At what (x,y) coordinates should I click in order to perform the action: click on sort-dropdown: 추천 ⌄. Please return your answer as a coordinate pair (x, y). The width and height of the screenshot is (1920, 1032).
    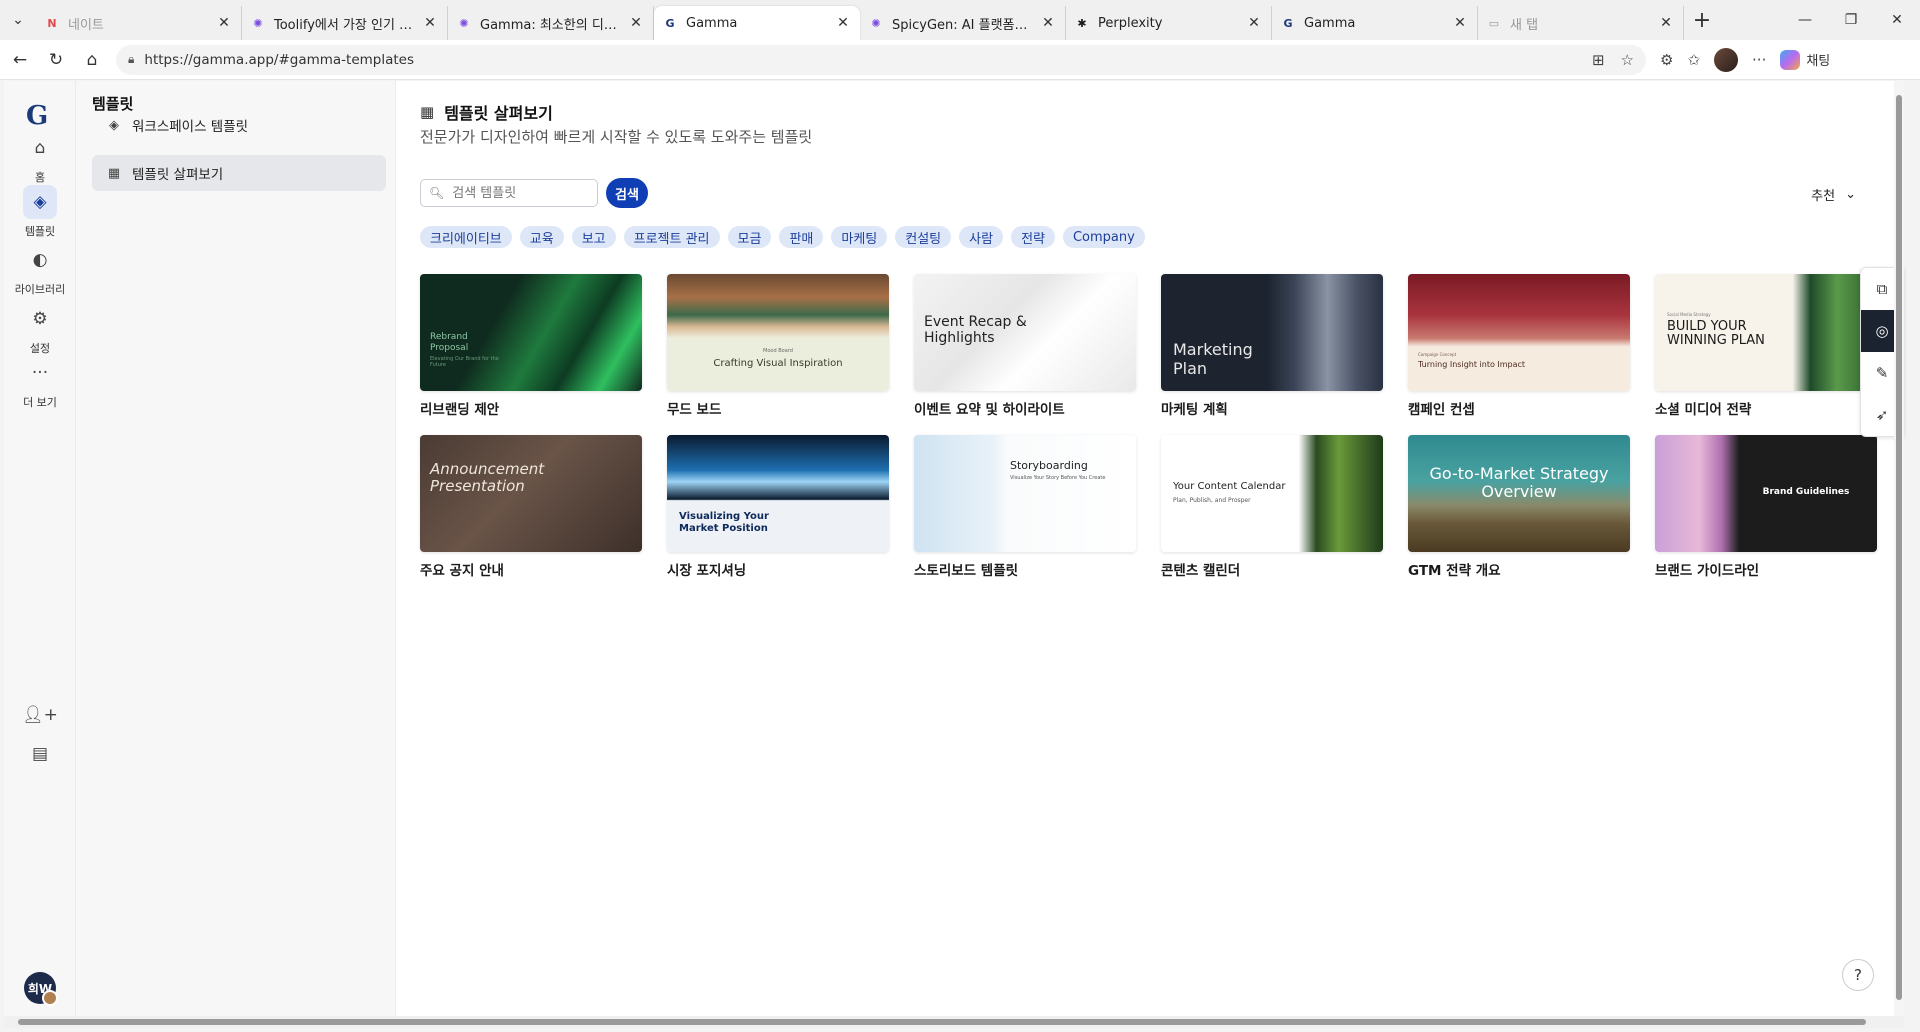
    Looking at the image, I should click on (1833, 194).